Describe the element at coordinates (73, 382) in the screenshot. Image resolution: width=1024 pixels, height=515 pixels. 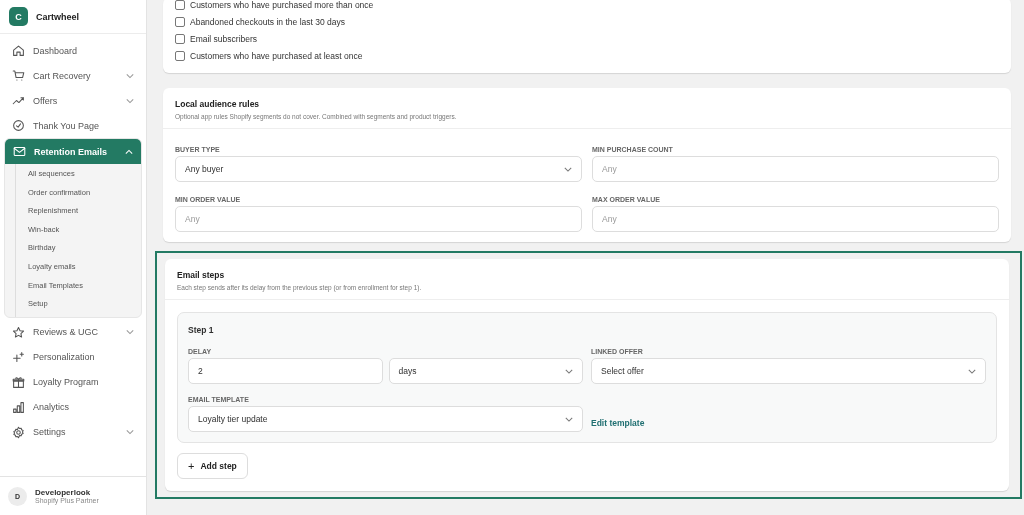
I see `nav-item: Loyalty Program` at that location.